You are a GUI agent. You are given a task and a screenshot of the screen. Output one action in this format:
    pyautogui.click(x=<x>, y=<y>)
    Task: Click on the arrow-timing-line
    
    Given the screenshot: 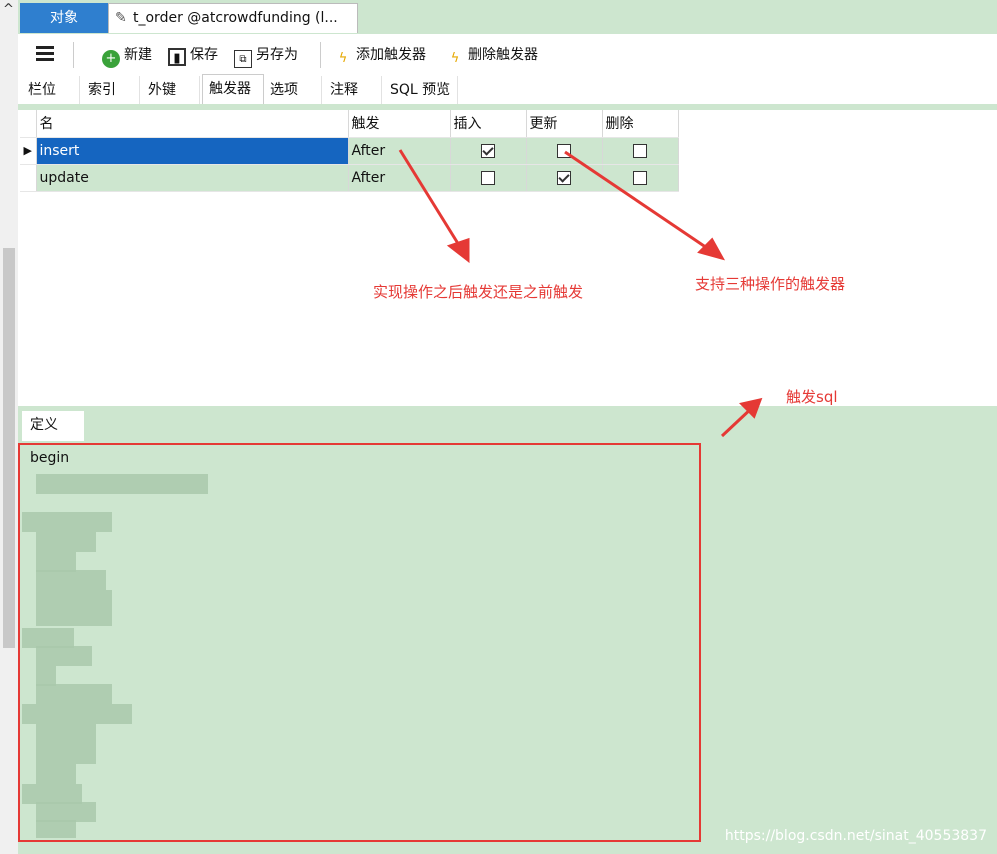 What is the action you would take?
    pyautogui.click(x=431, y=200)
    